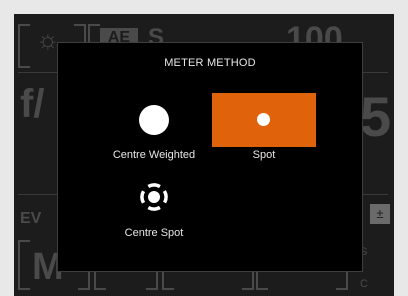  What do you see at coordinates (32, 104) in the screenshot?
I see `aperture-prefix: f/` at bounding box center [32, 104].